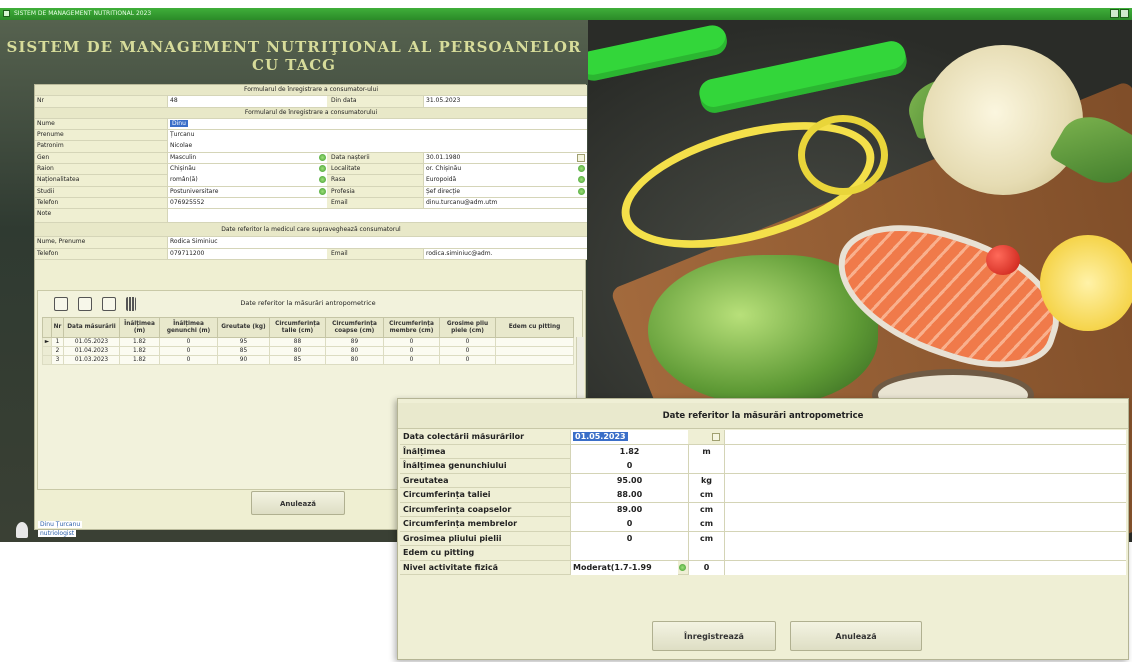  I want to click on dialog-row: Înălțimea 1.82 m, so click(763, 451).